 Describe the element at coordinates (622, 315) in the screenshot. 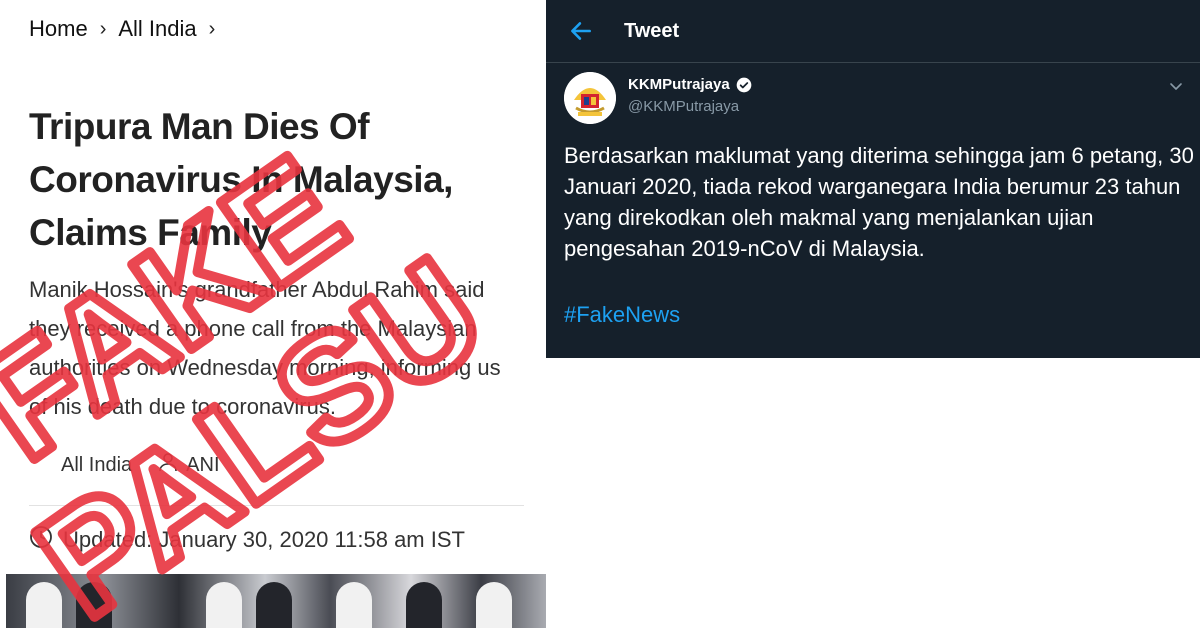

I see `hashtag-link: #FakeNews` at that location.